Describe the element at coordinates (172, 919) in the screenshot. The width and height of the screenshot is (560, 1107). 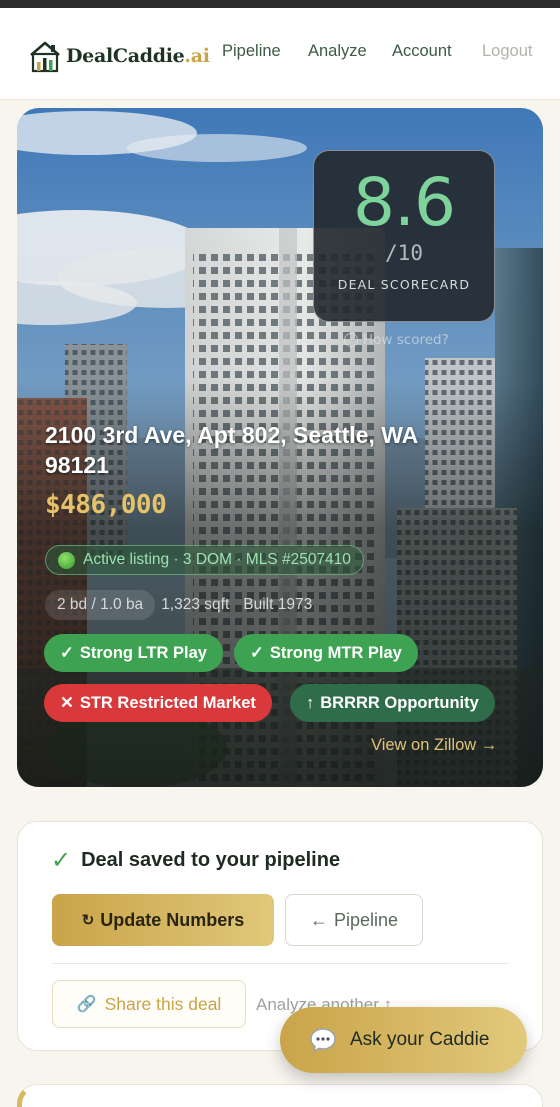
I see `update-numbers-label: Update Numbers` at that location.